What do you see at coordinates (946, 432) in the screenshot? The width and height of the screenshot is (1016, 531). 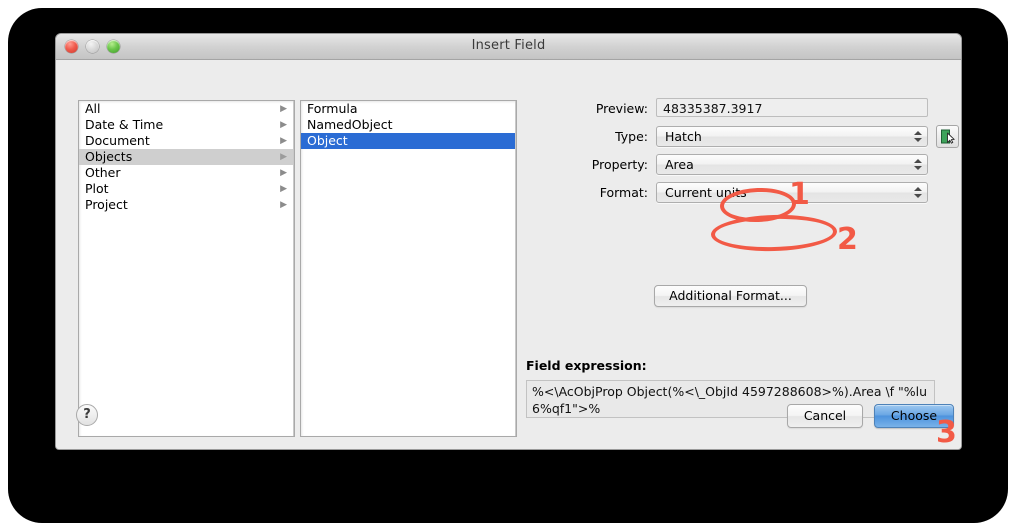 I see `annotation-number-3: 3` at bounding box center [946, 432].